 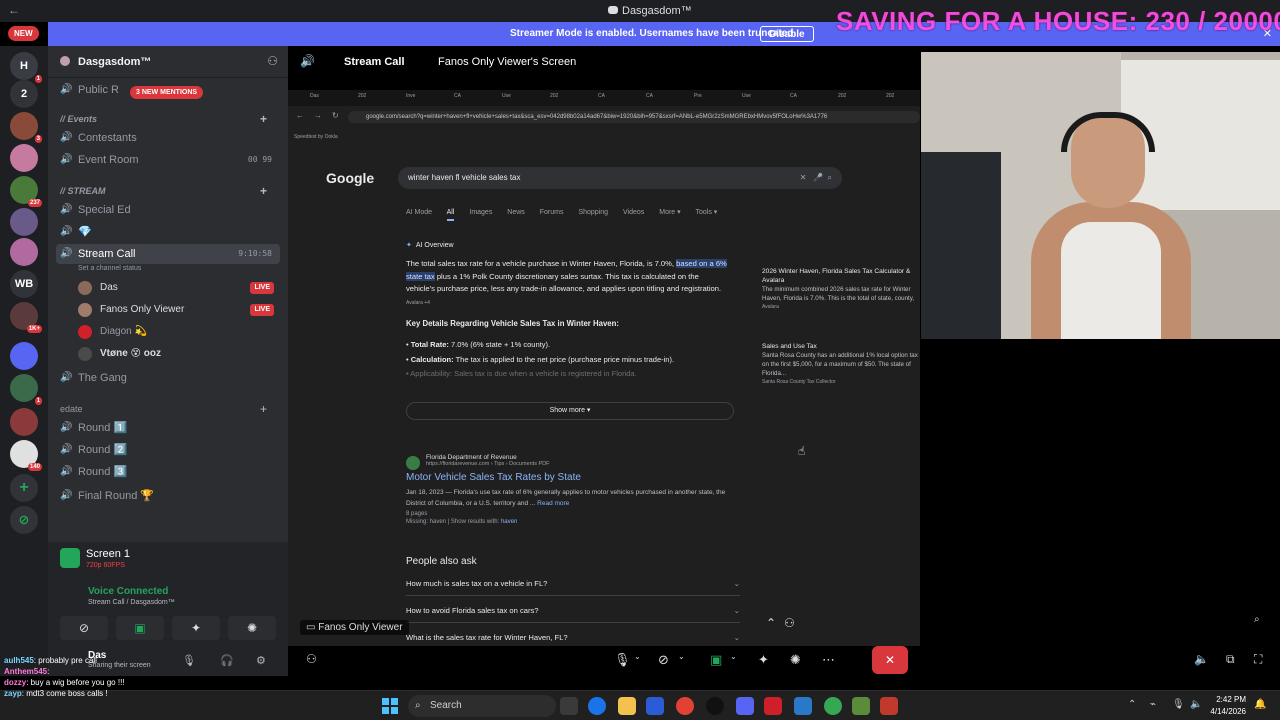 What do you see at coordinates (655, 706) in the screenshot?
I see `store-icon` at bounding box center [655, 706].